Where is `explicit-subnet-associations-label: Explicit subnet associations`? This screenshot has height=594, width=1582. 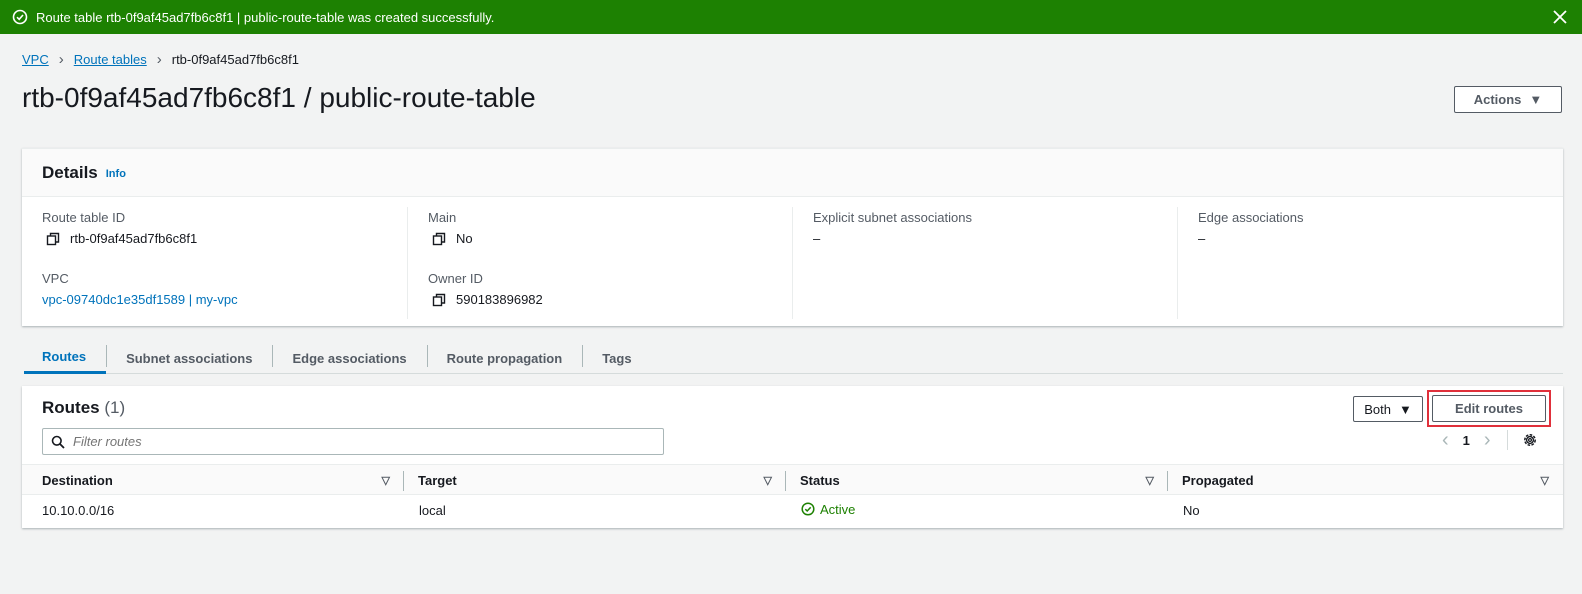
explicit-subnet-associations-label: Explicit subnet associations is located at coordinates (892, 217).